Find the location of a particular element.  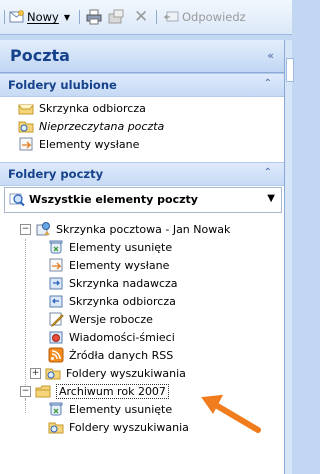

archive-folder-icon is located at coordinates (43, 391).